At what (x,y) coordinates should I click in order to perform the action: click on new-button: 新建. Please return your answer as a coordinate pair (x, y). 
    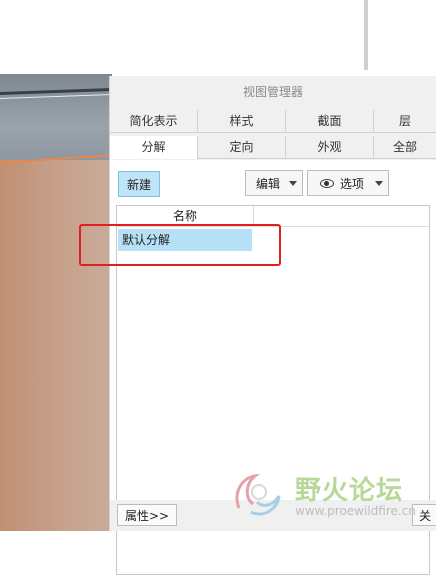
    Looking at the image, I should click on (139, 184).